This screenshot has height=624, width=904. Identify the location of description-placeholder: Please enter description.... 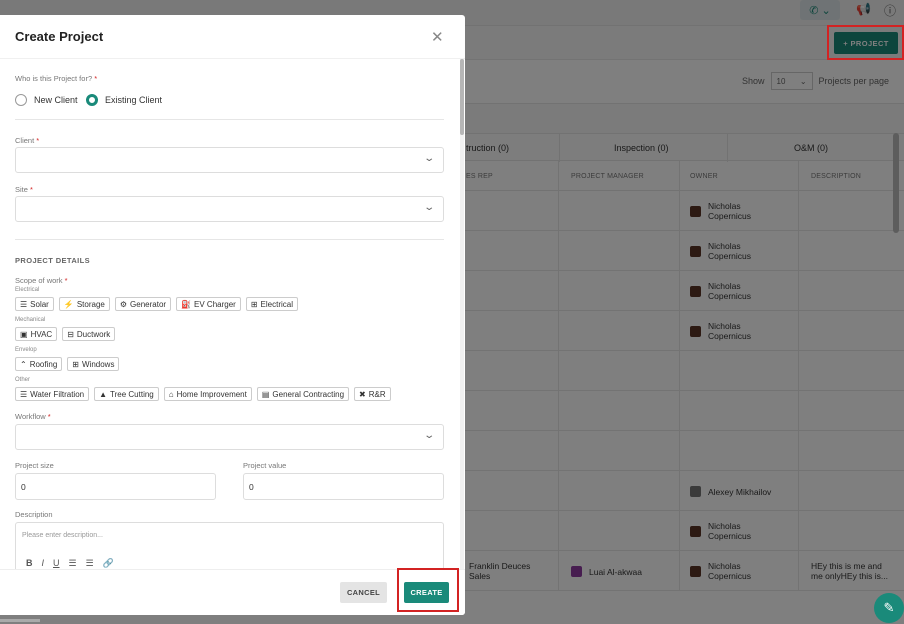
(62, 535).